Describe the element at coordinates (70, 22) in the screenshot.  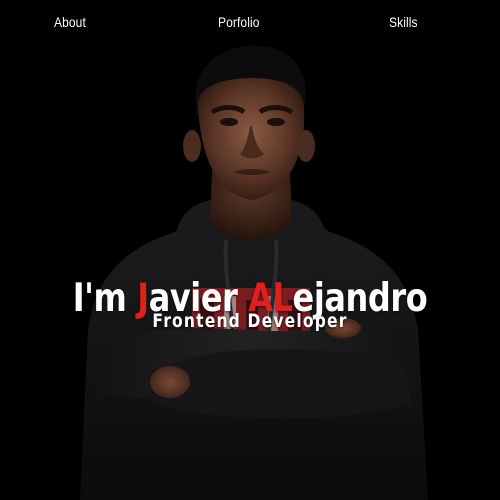
I see `nav-link-about: About` at that location.